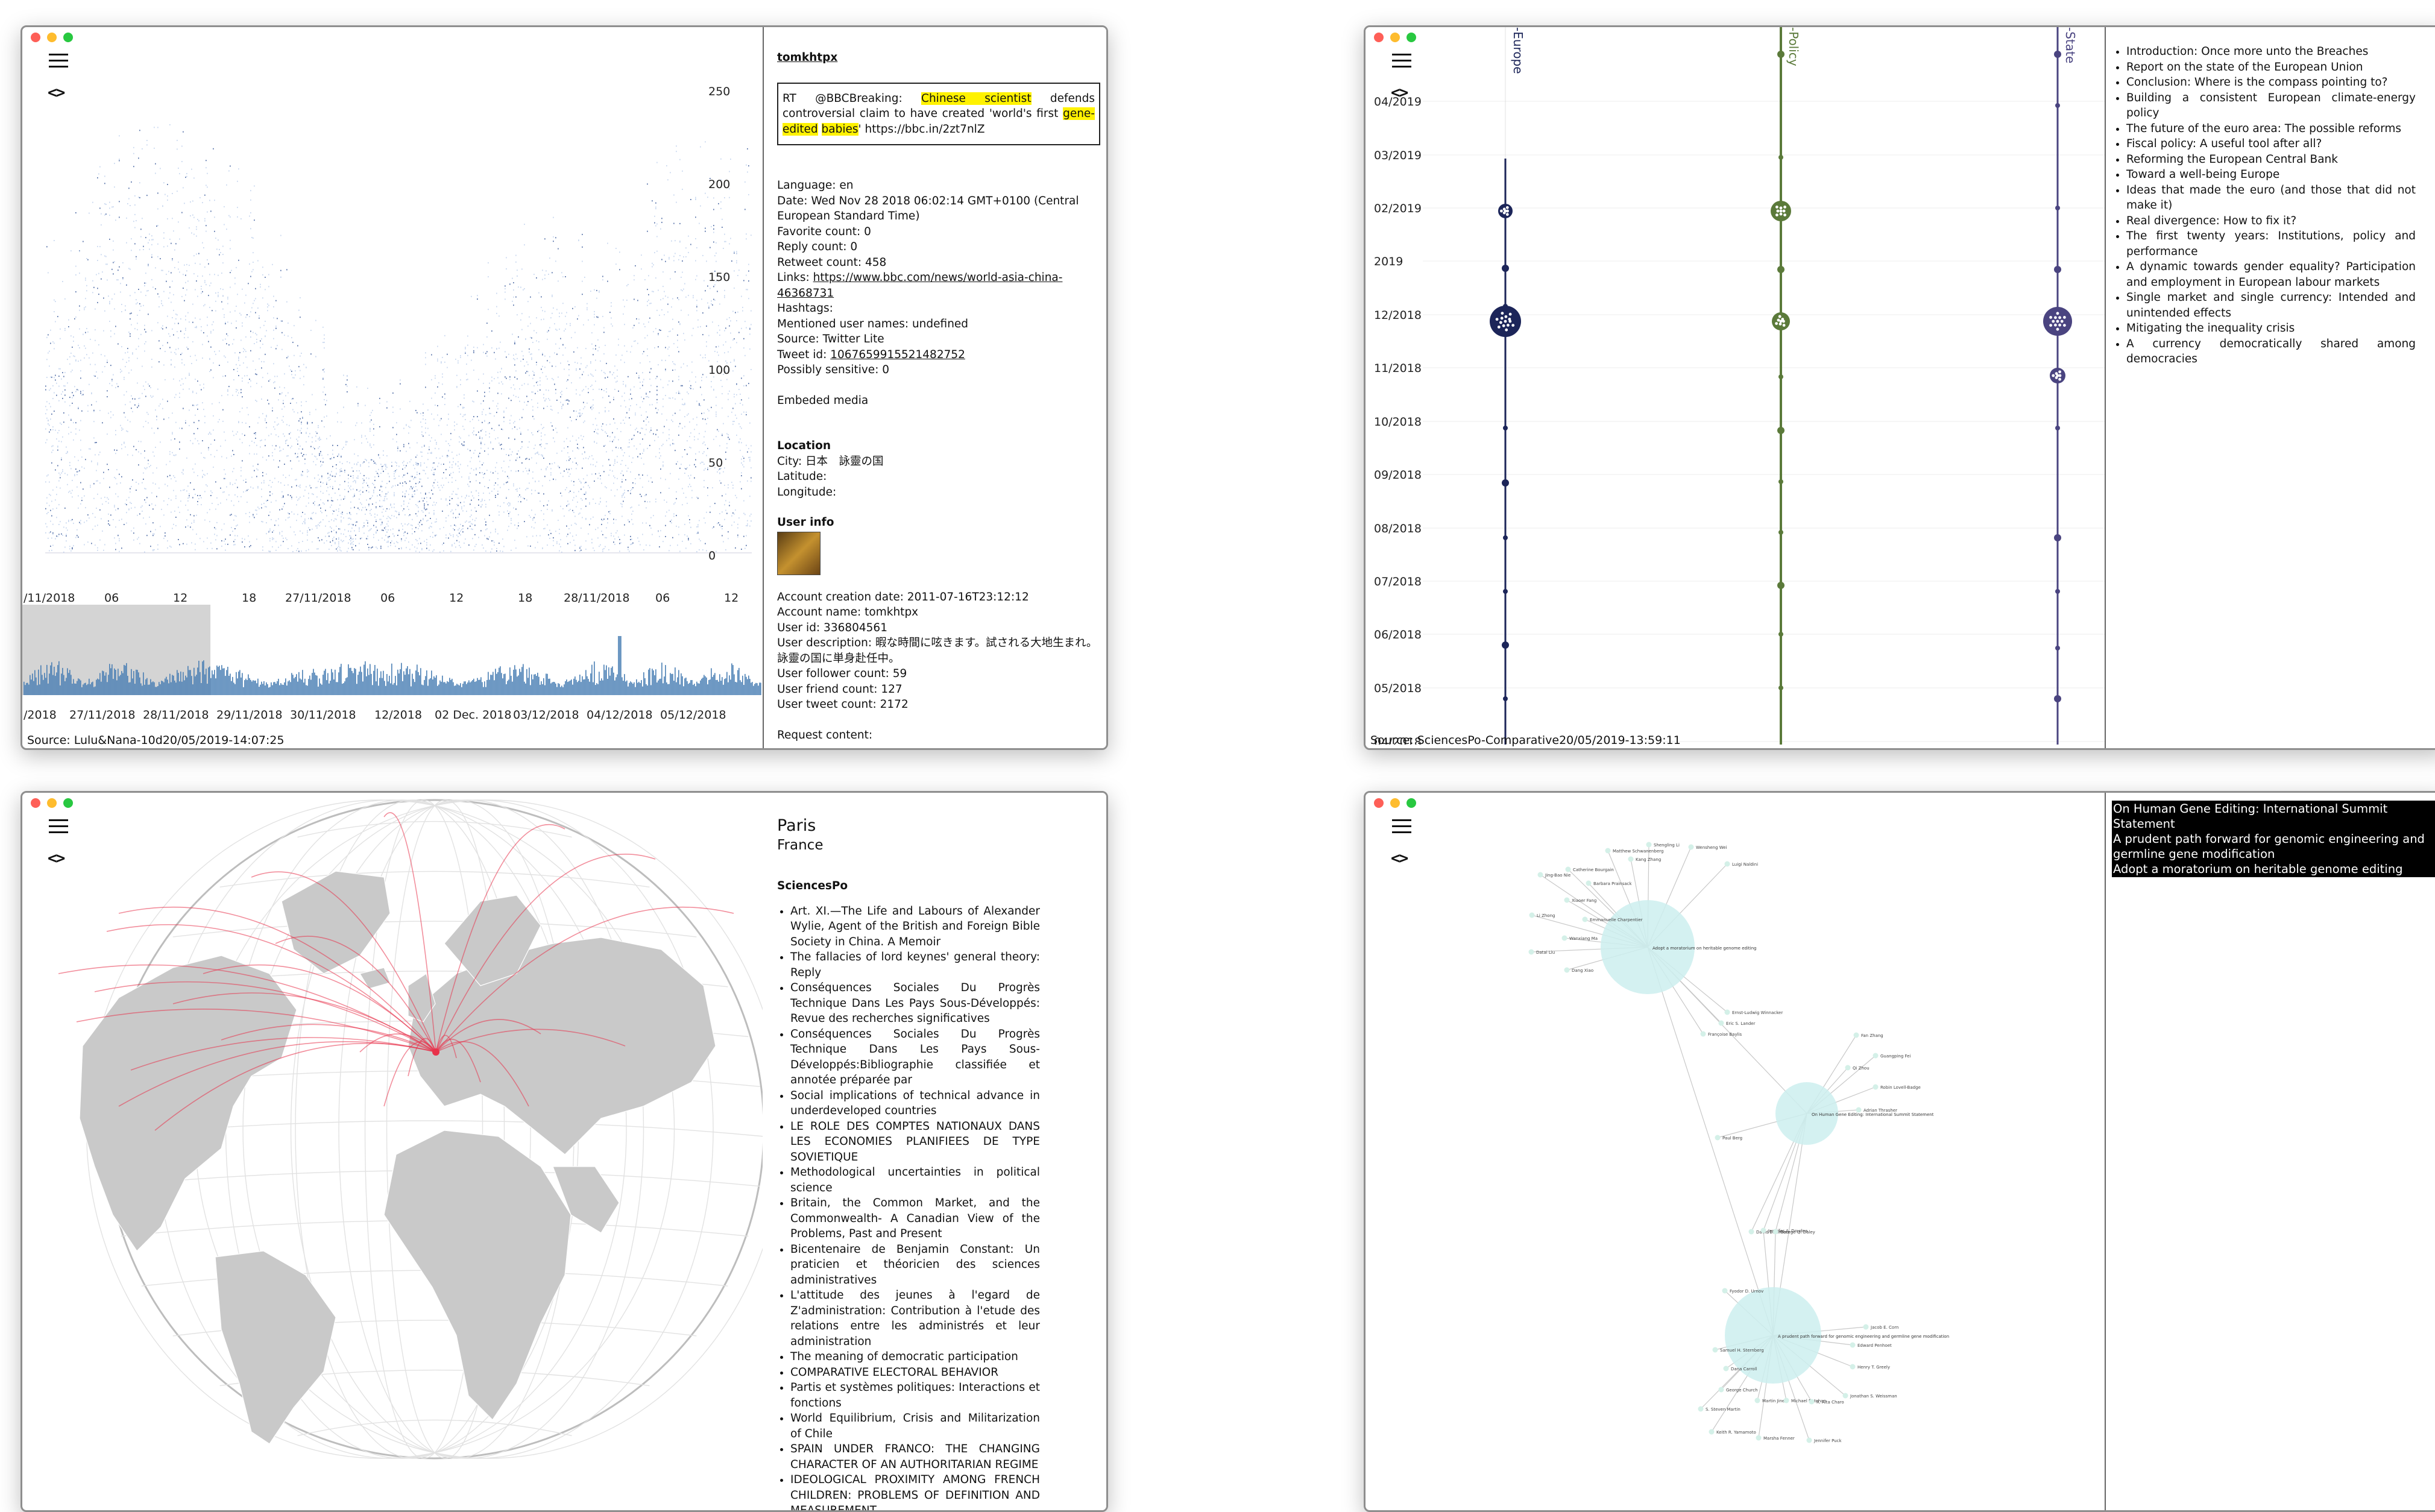 The width and height of the screenshot is (2435, 1512). What do you see at coordinates (393, 386) in the screenshot?
I see `tweet-density-chart` at bounding box center [393, 386].